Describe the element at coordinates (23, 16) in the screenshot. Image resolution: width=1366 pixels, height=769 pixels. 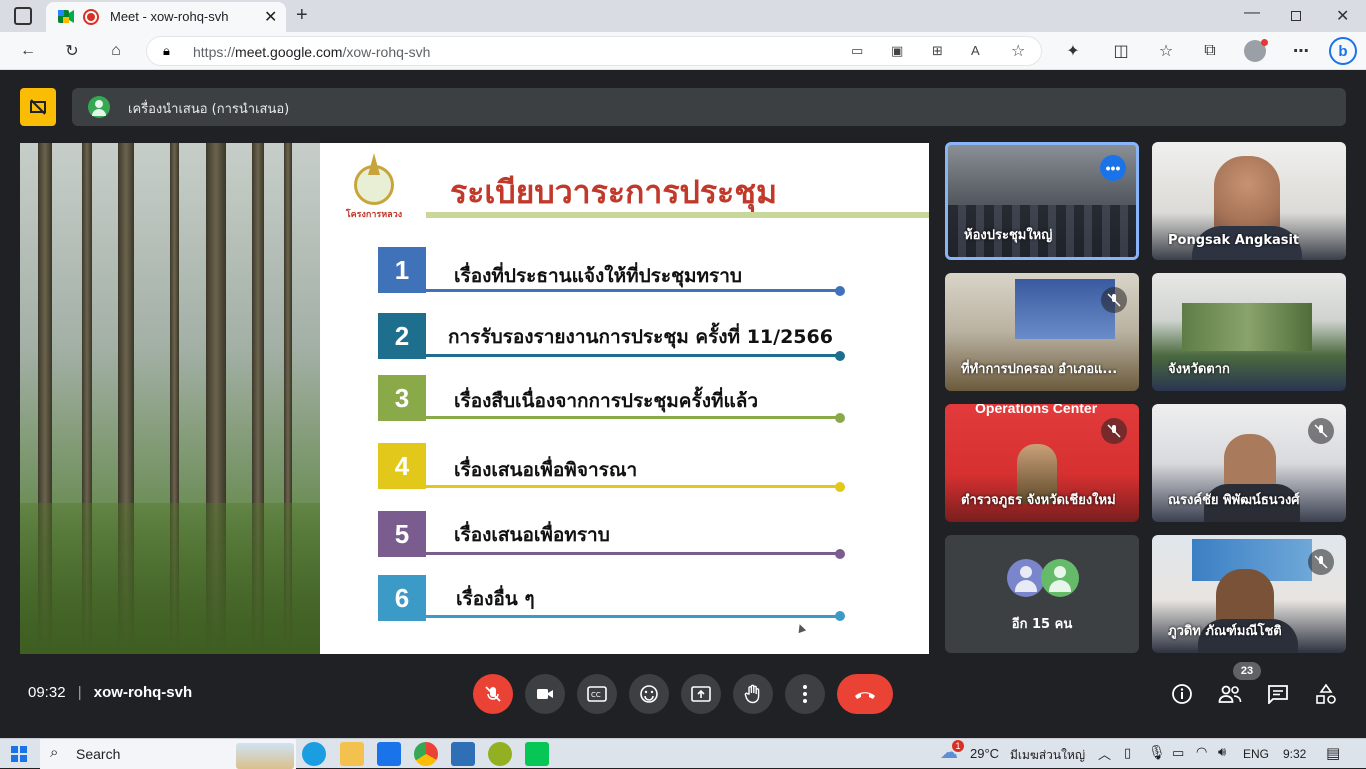
I see `tab-actions-icon` at that location.